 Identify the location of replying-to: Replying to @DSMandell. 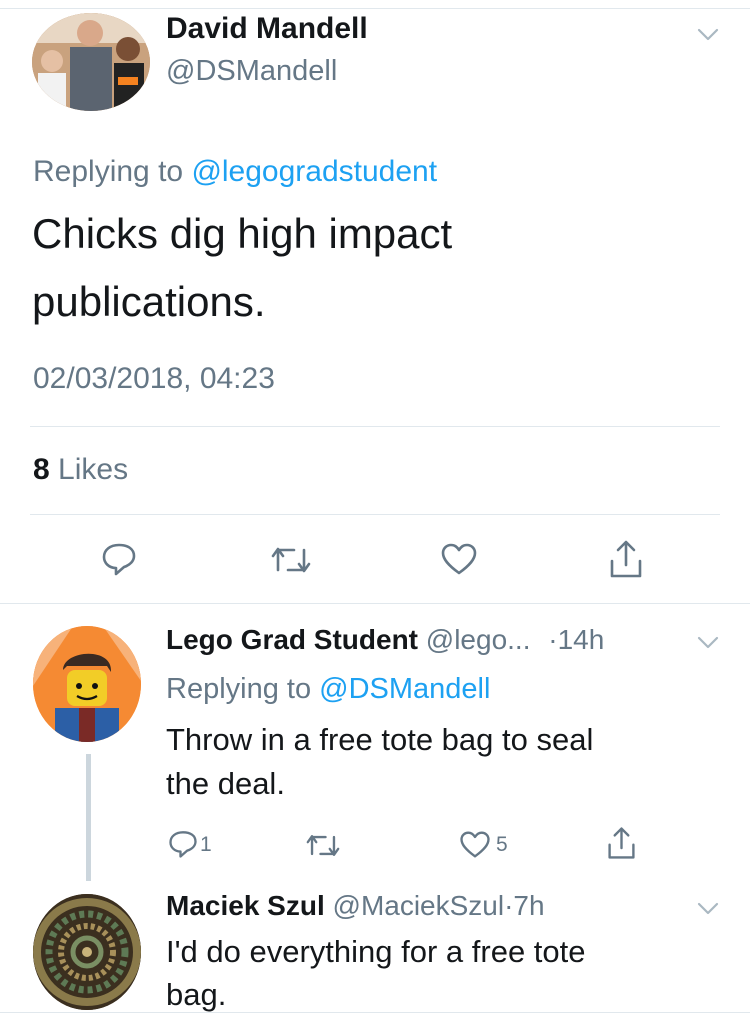
(328, 689).